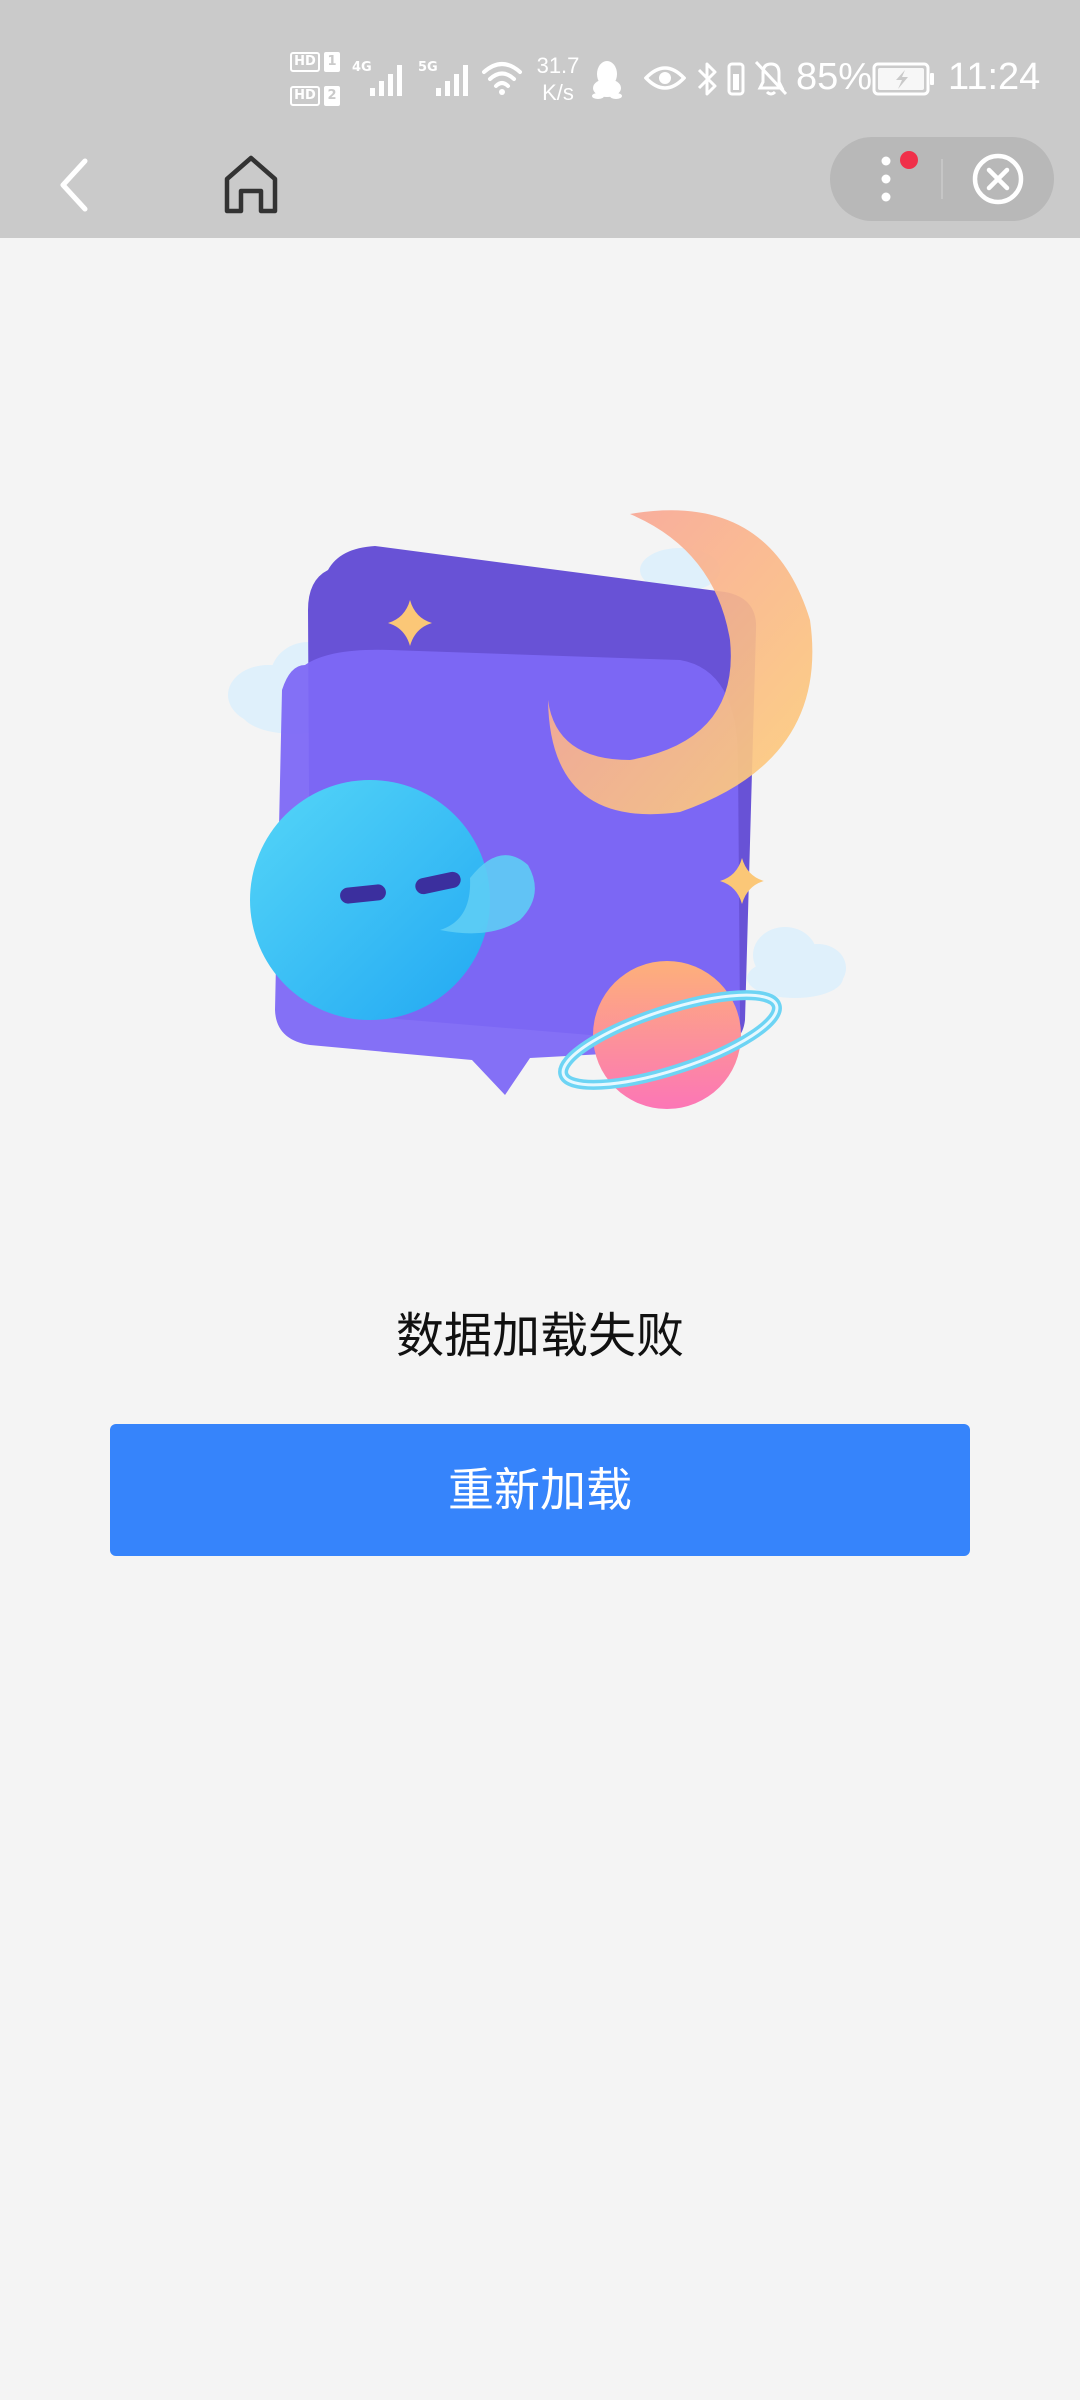 Image resolution: width=1080 pixels, height=2400 pixels. I want to click on home-icon, so click(251, 184).